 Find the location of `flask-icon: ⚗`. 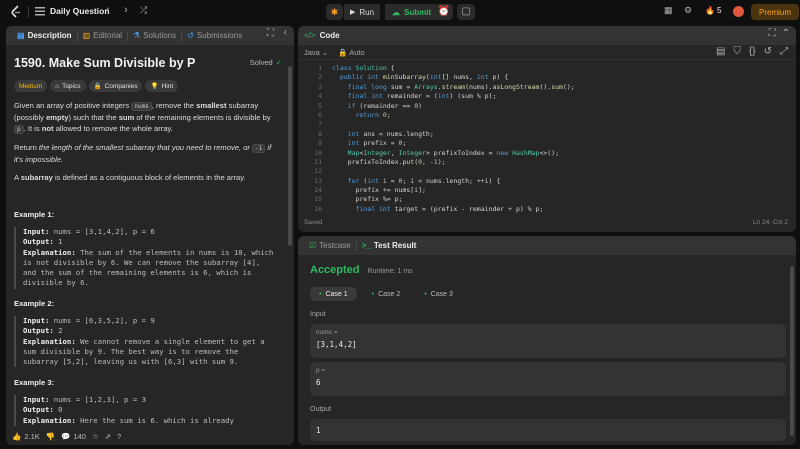

flask-icon: ⚗ is located at coordinates (137, 35).